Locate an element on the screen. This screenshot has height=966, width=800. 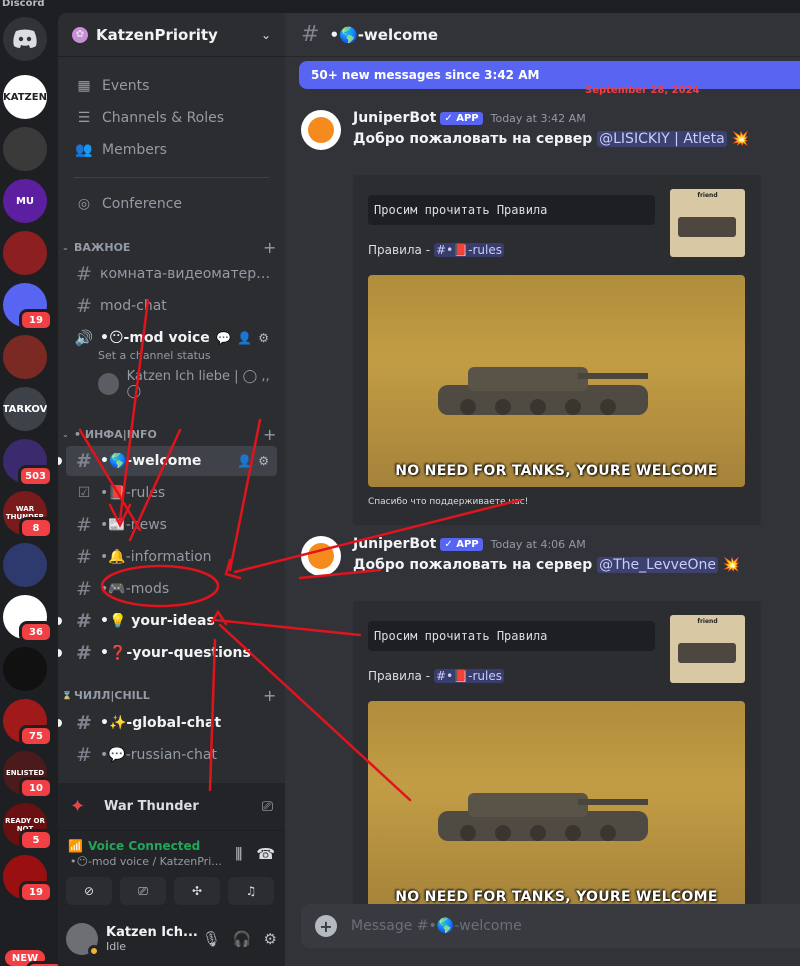
divider is located at coordinates (171, 177).